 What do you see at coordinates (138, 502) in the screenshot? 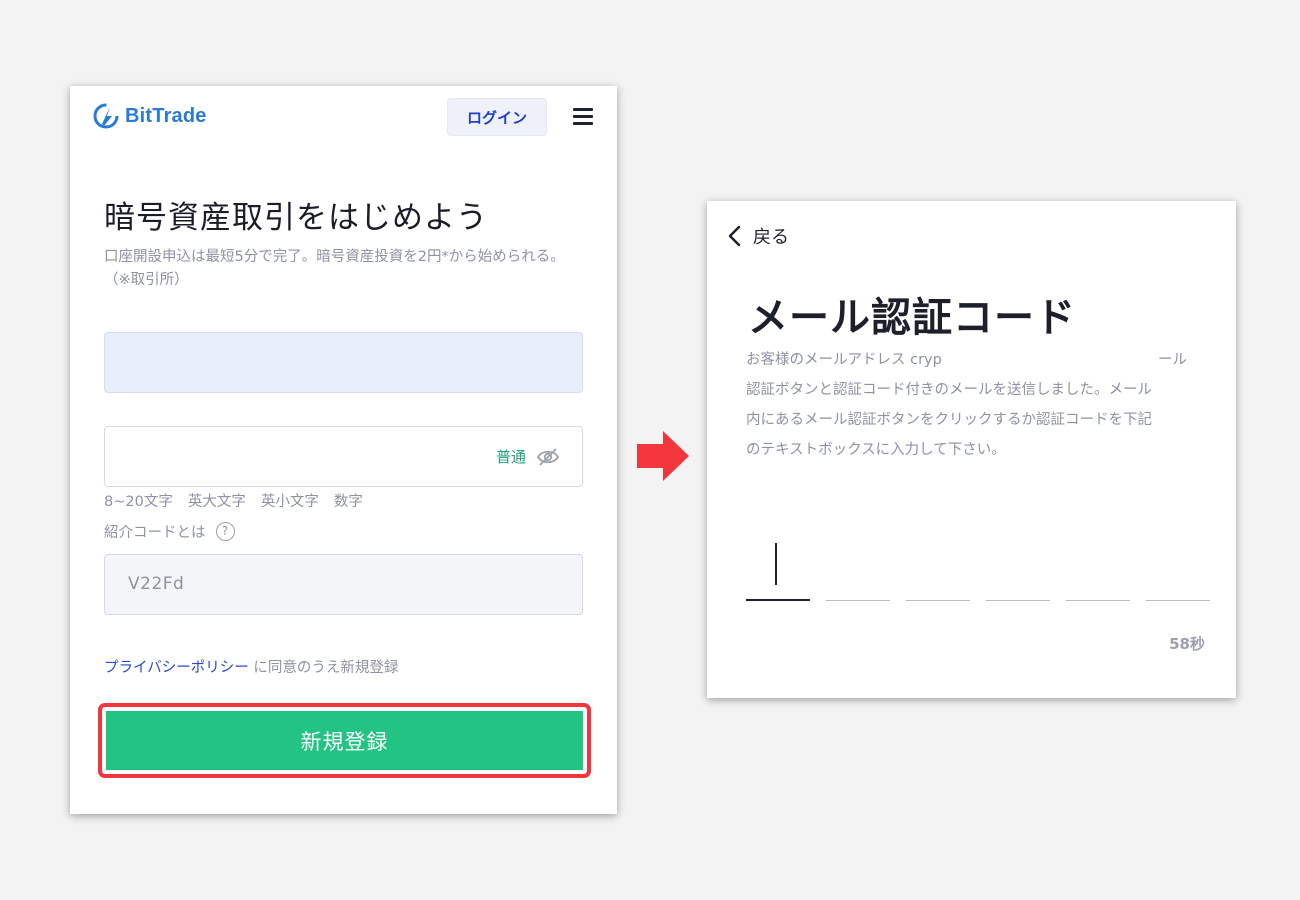
I see `password-rule: 8~20文字` at bounding box center [138, 502].